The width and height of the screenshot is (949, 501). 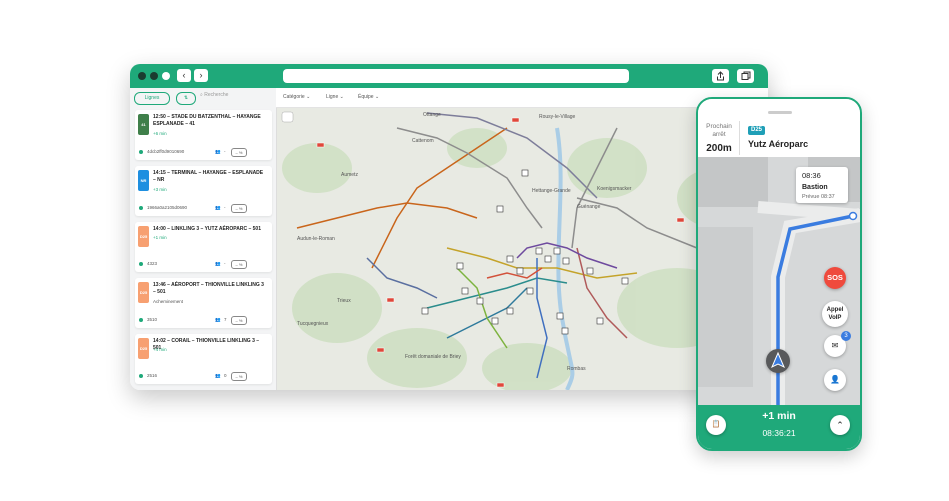 What do you see at coordinates (152, 375) in the screenshot?
I see `trip-id: 2516` at bounding box center [152, 375].